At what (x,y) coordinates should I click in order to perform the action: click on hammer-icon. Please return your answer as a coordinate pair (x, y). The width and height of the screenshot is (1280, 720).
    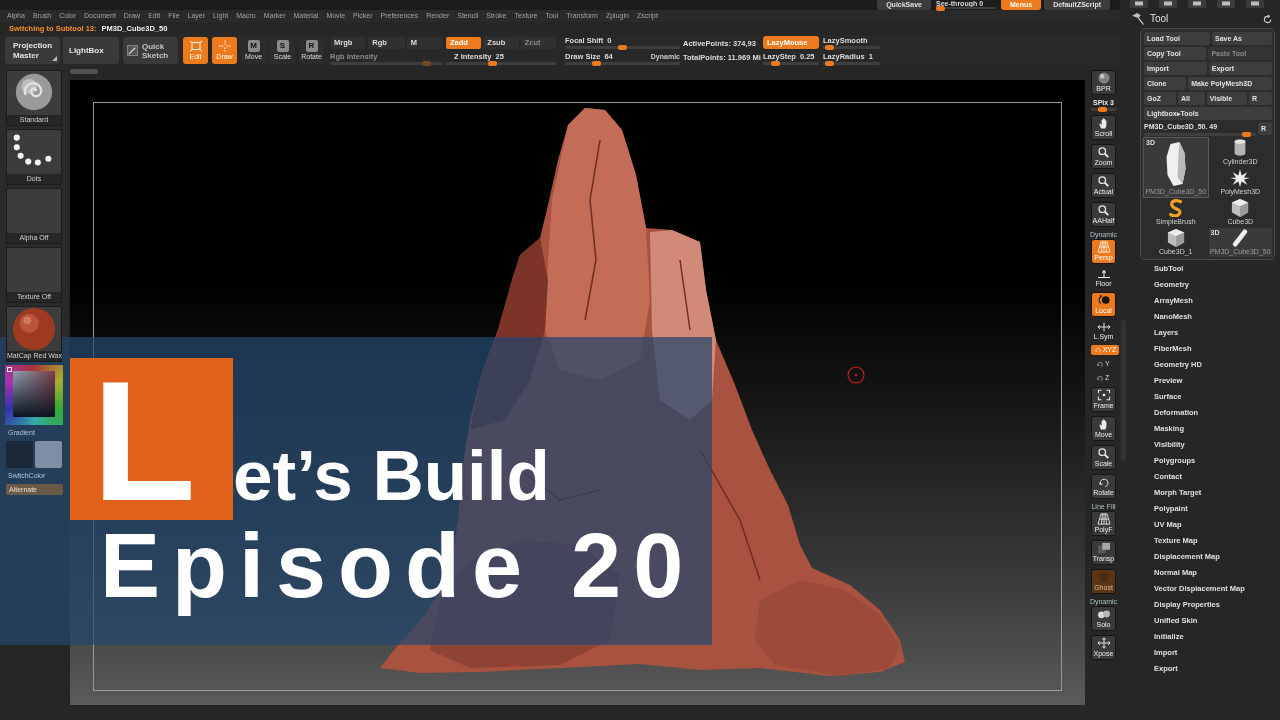
    Looking at the image, I should click on (1138, 19).